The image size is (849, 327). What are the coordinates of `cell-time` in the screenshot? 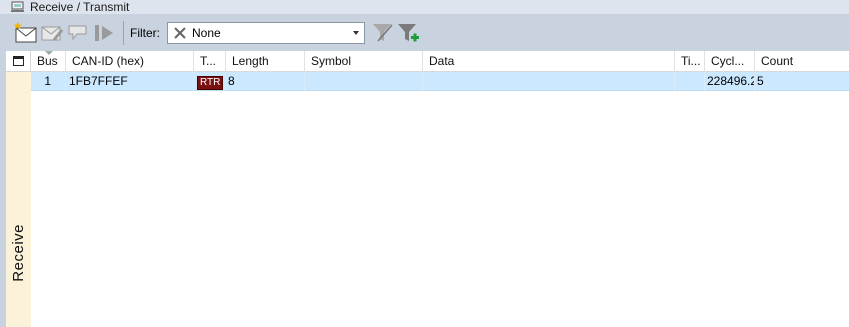 It's located at (690, 81).